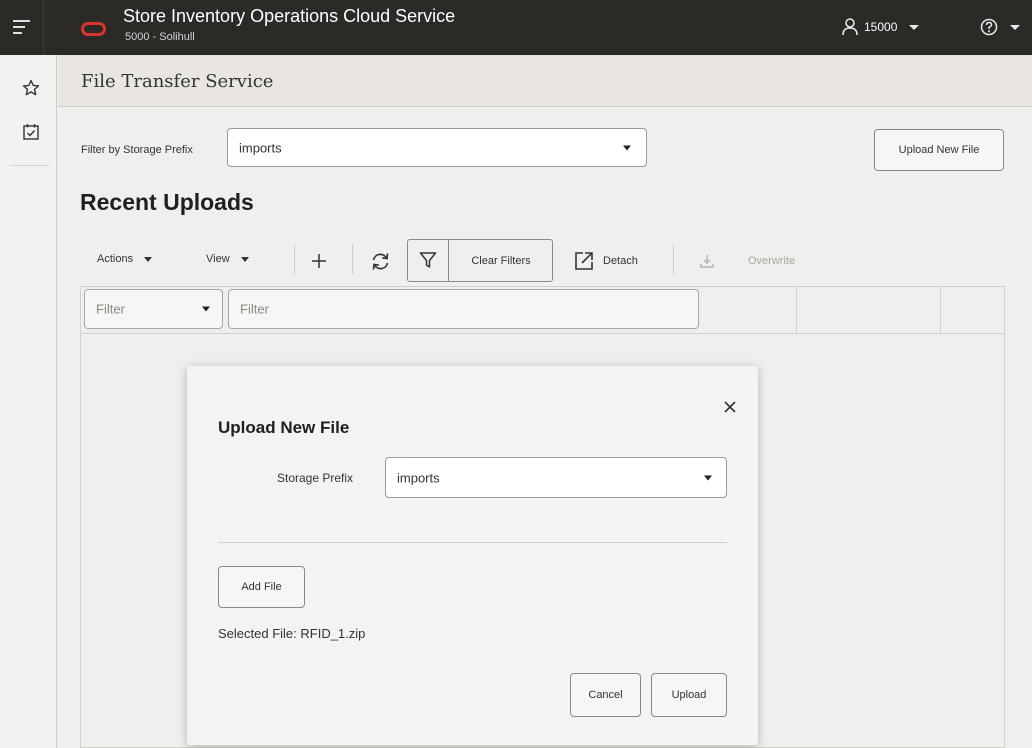  Describe the element at coordinates (93, 29) in the screenshot. I see `oracle-logo-icon` at that location.